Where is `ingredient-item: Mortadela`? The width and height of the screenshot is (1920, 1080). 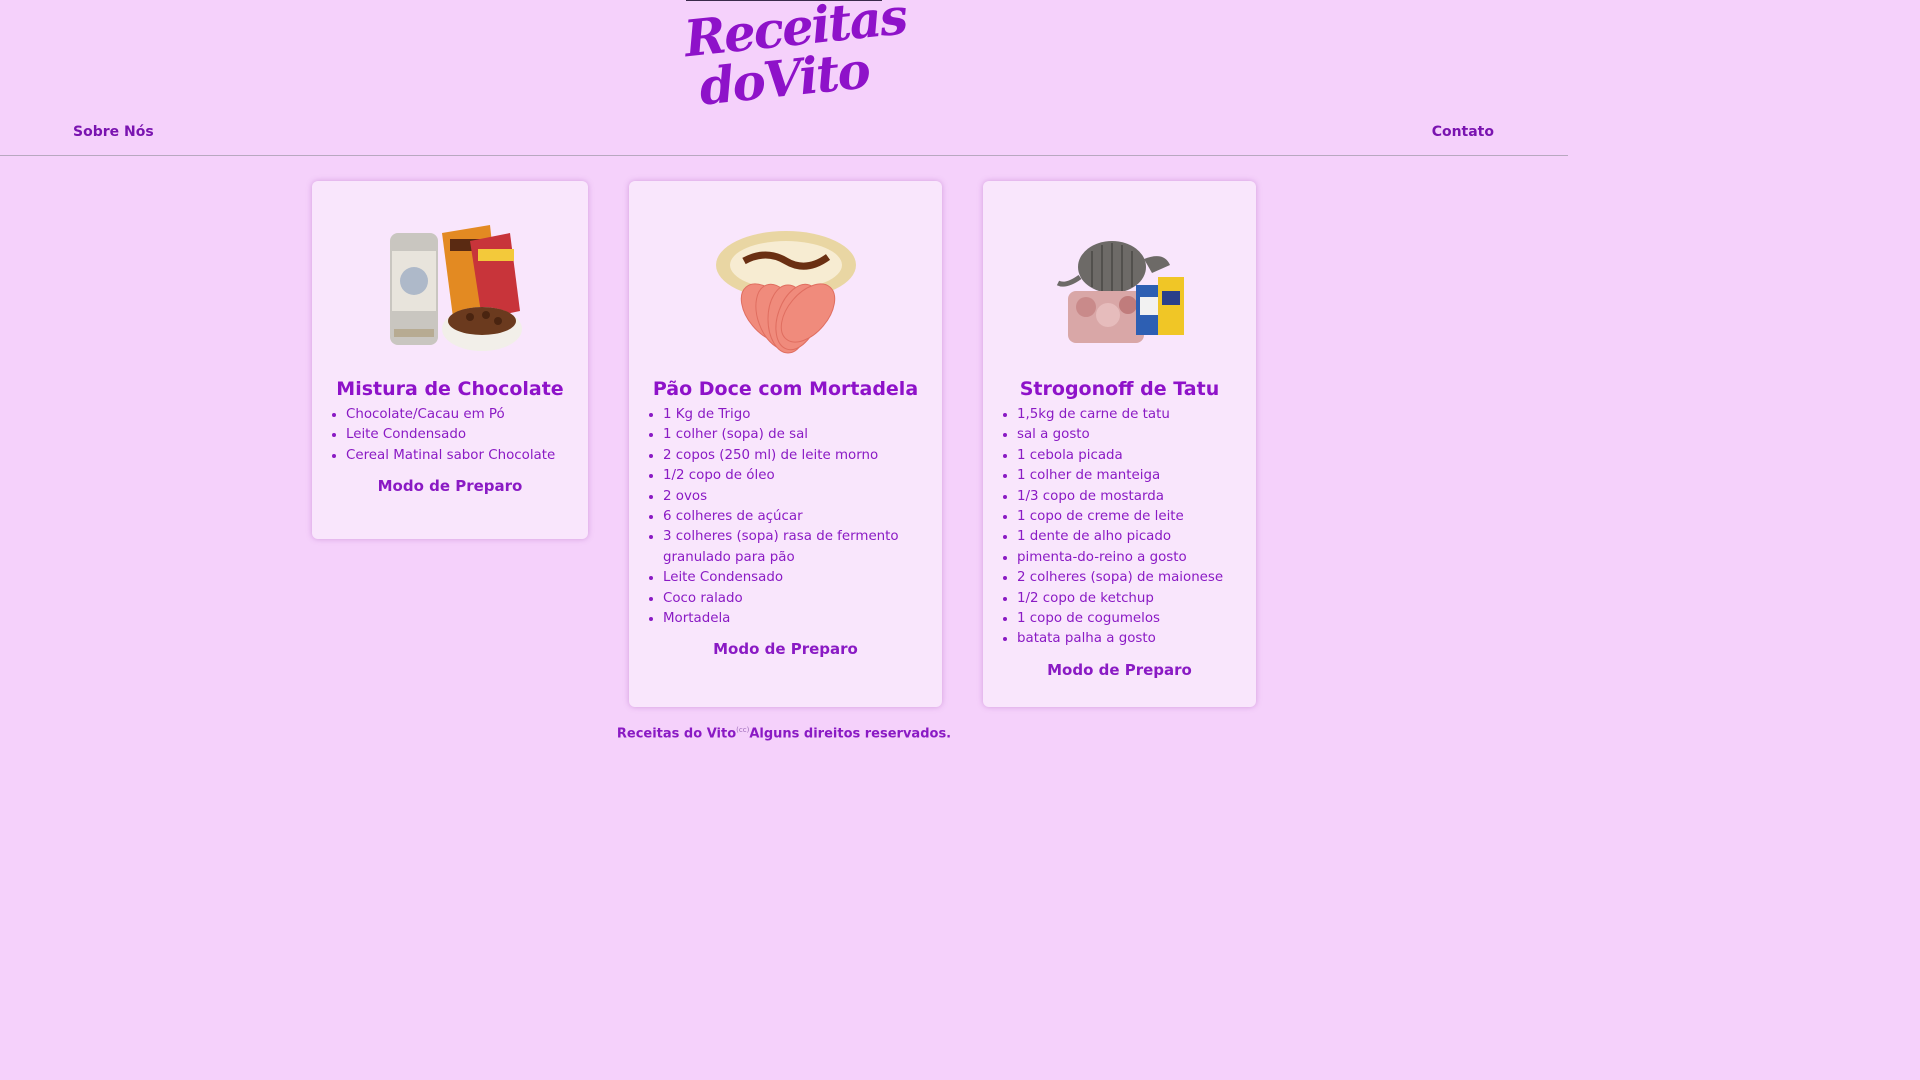 ingredient-item: Mortadela is located at coordinates (805, 619).